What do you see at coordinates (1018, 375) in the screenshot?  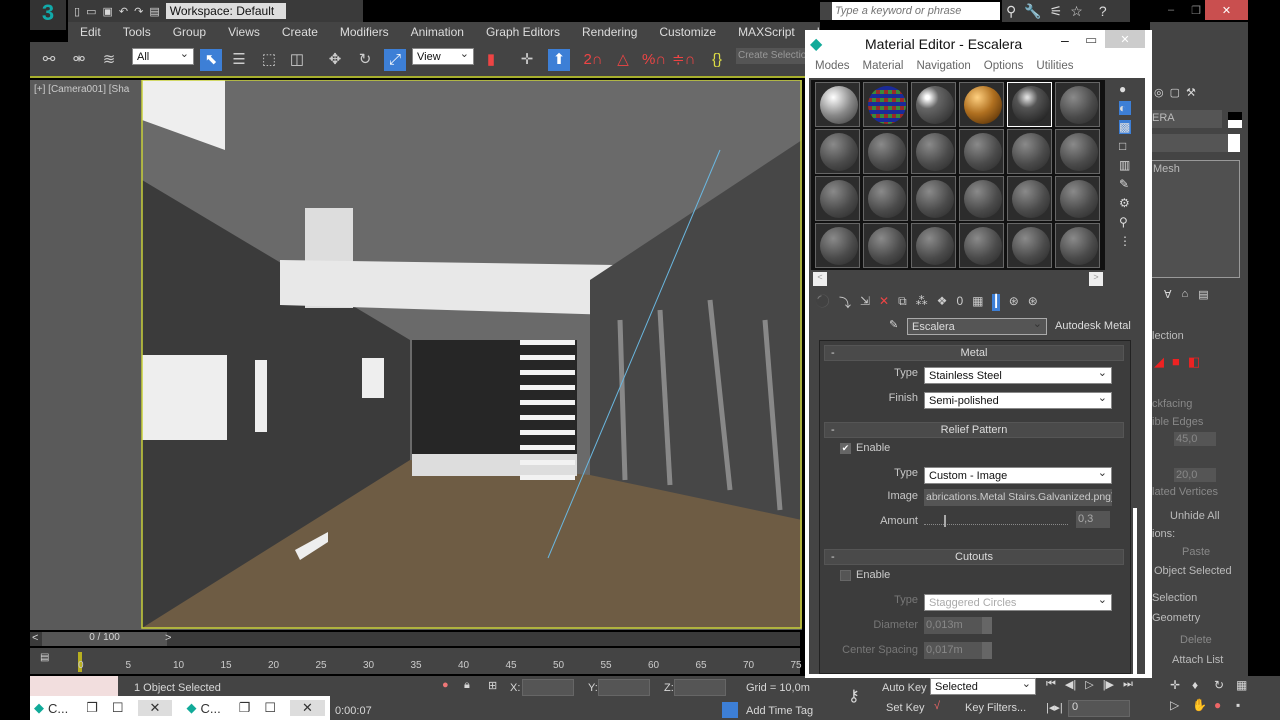 I see `metal-type-dropdown: Stainless Steel` at bounding box center [1018, 375].